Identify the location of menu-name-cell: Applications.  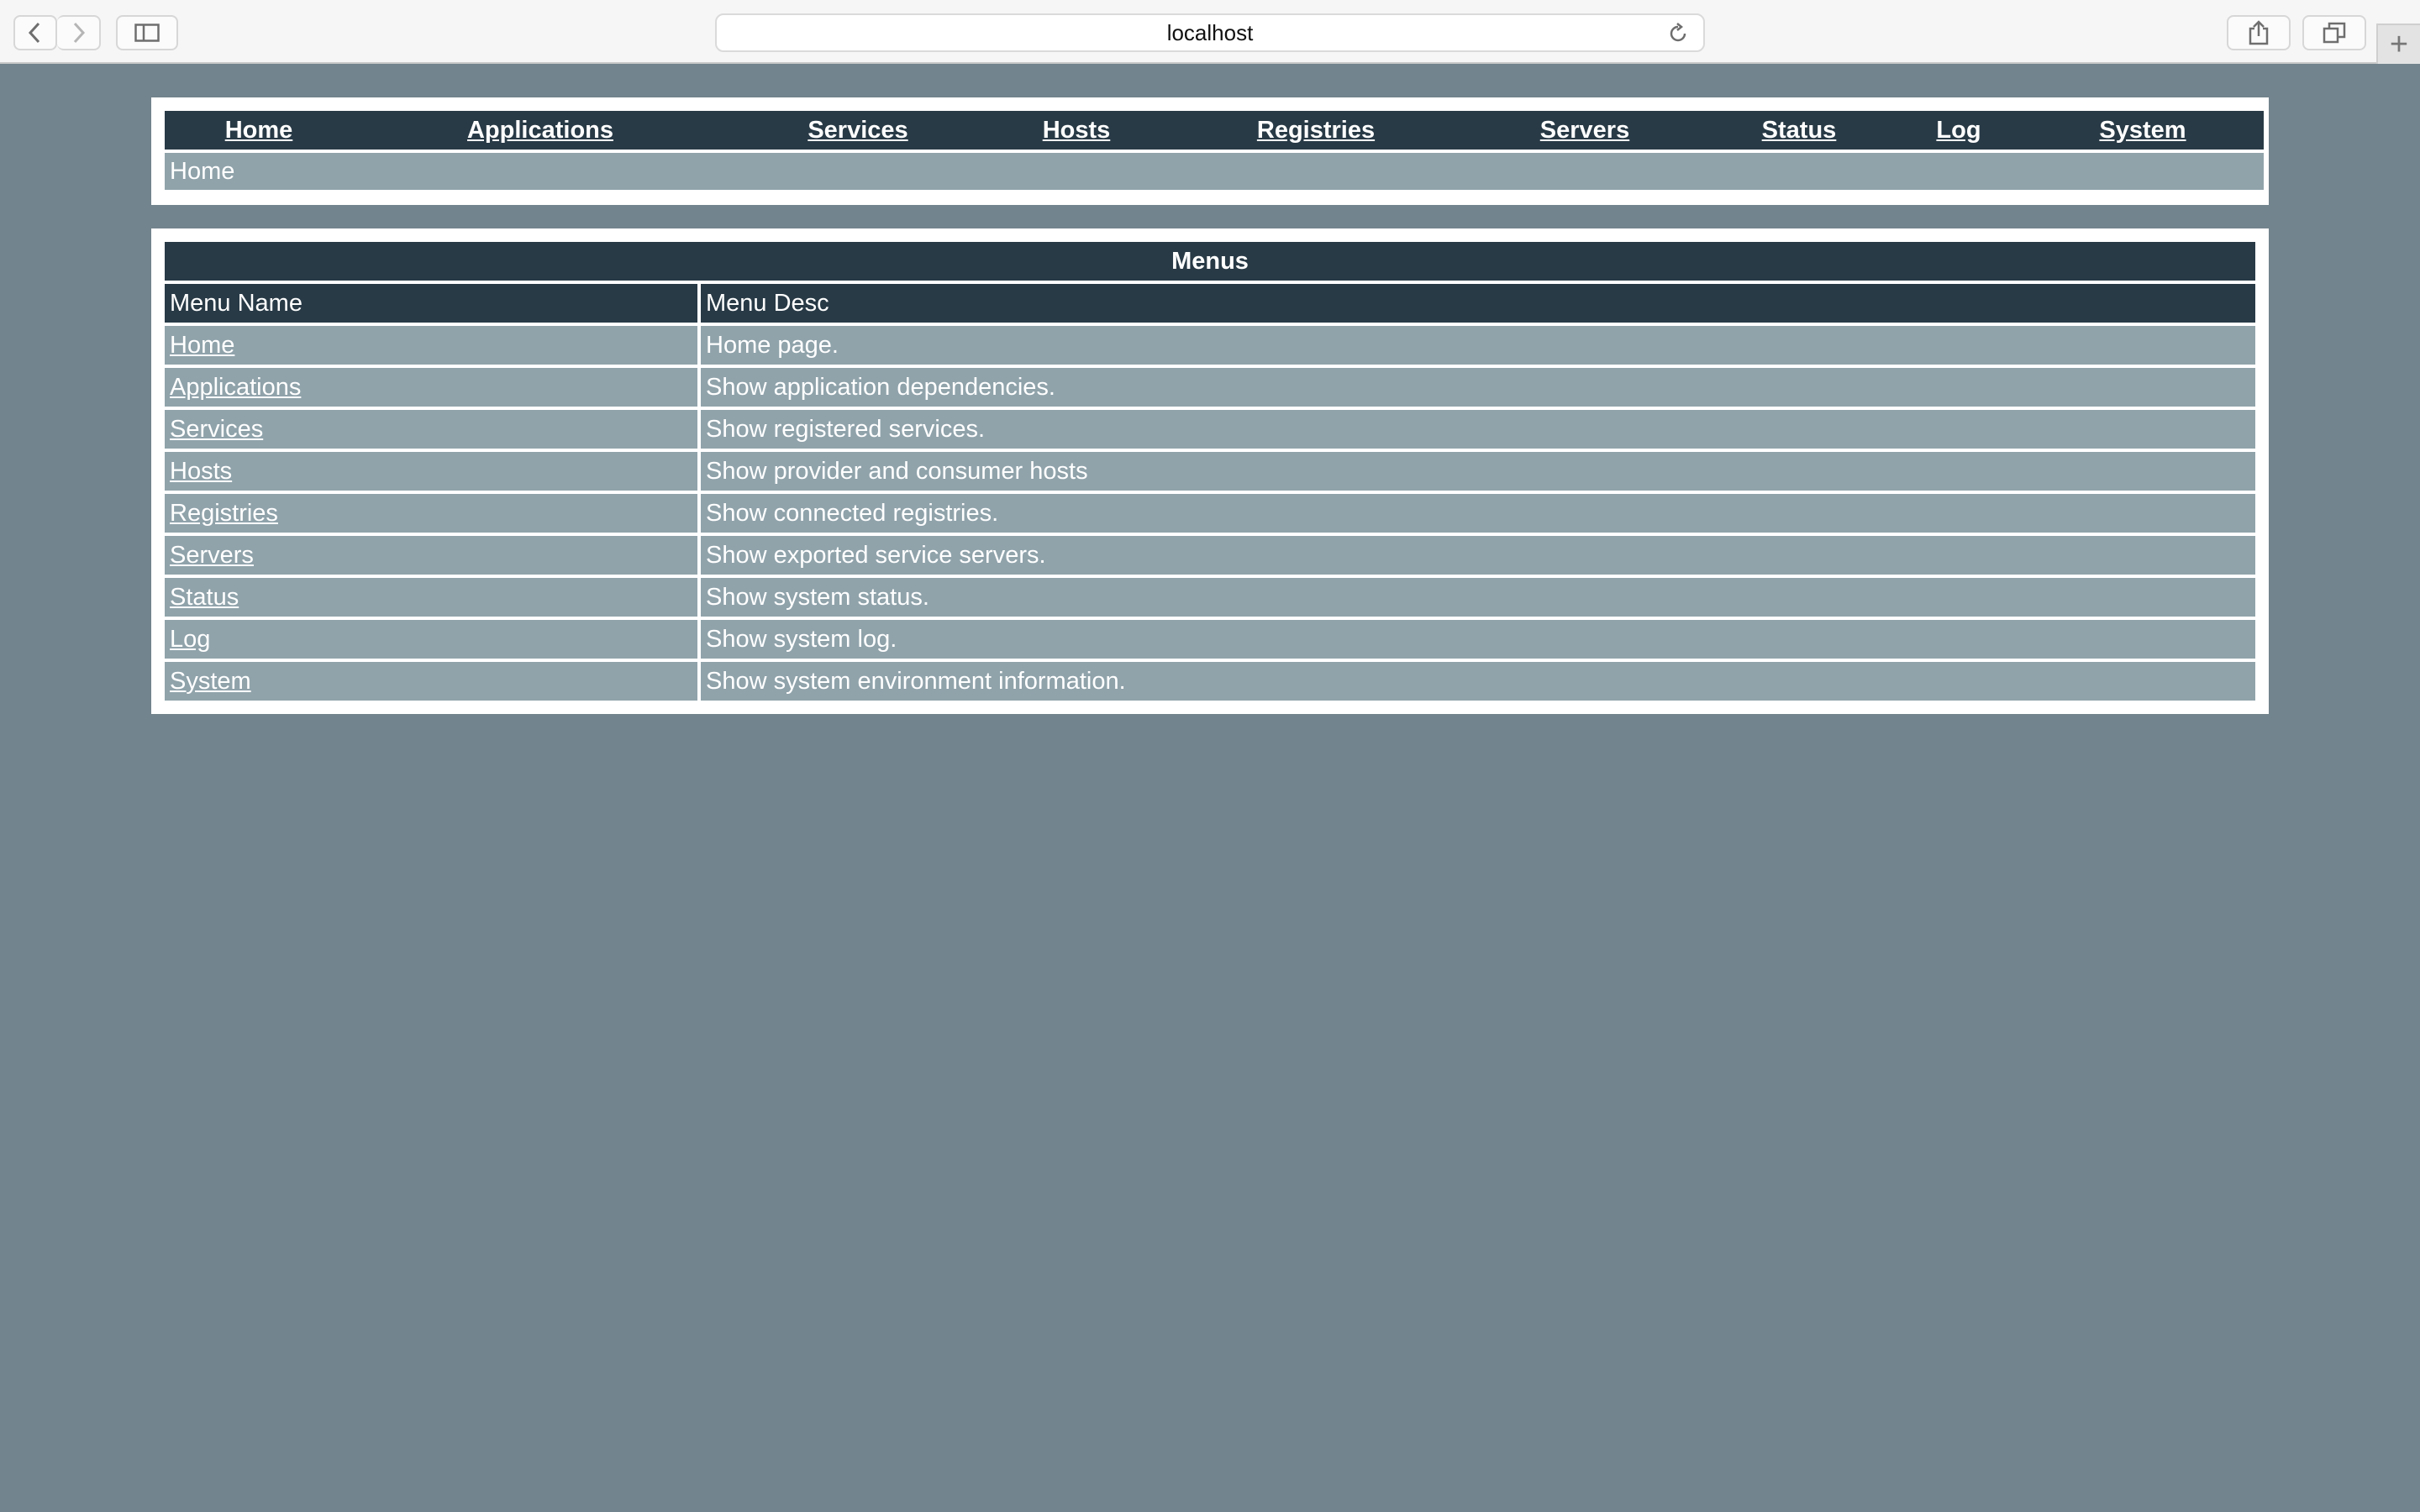
(433, 387).